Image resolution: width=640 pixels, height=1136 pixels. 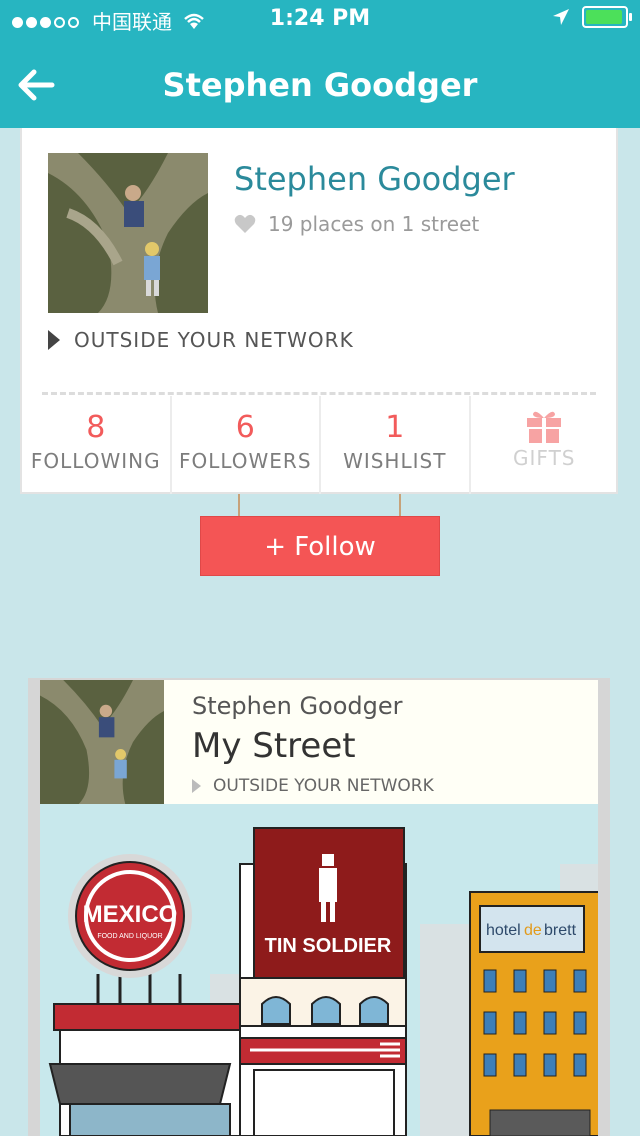 I want to click on divider, so click(x=319, y=393).